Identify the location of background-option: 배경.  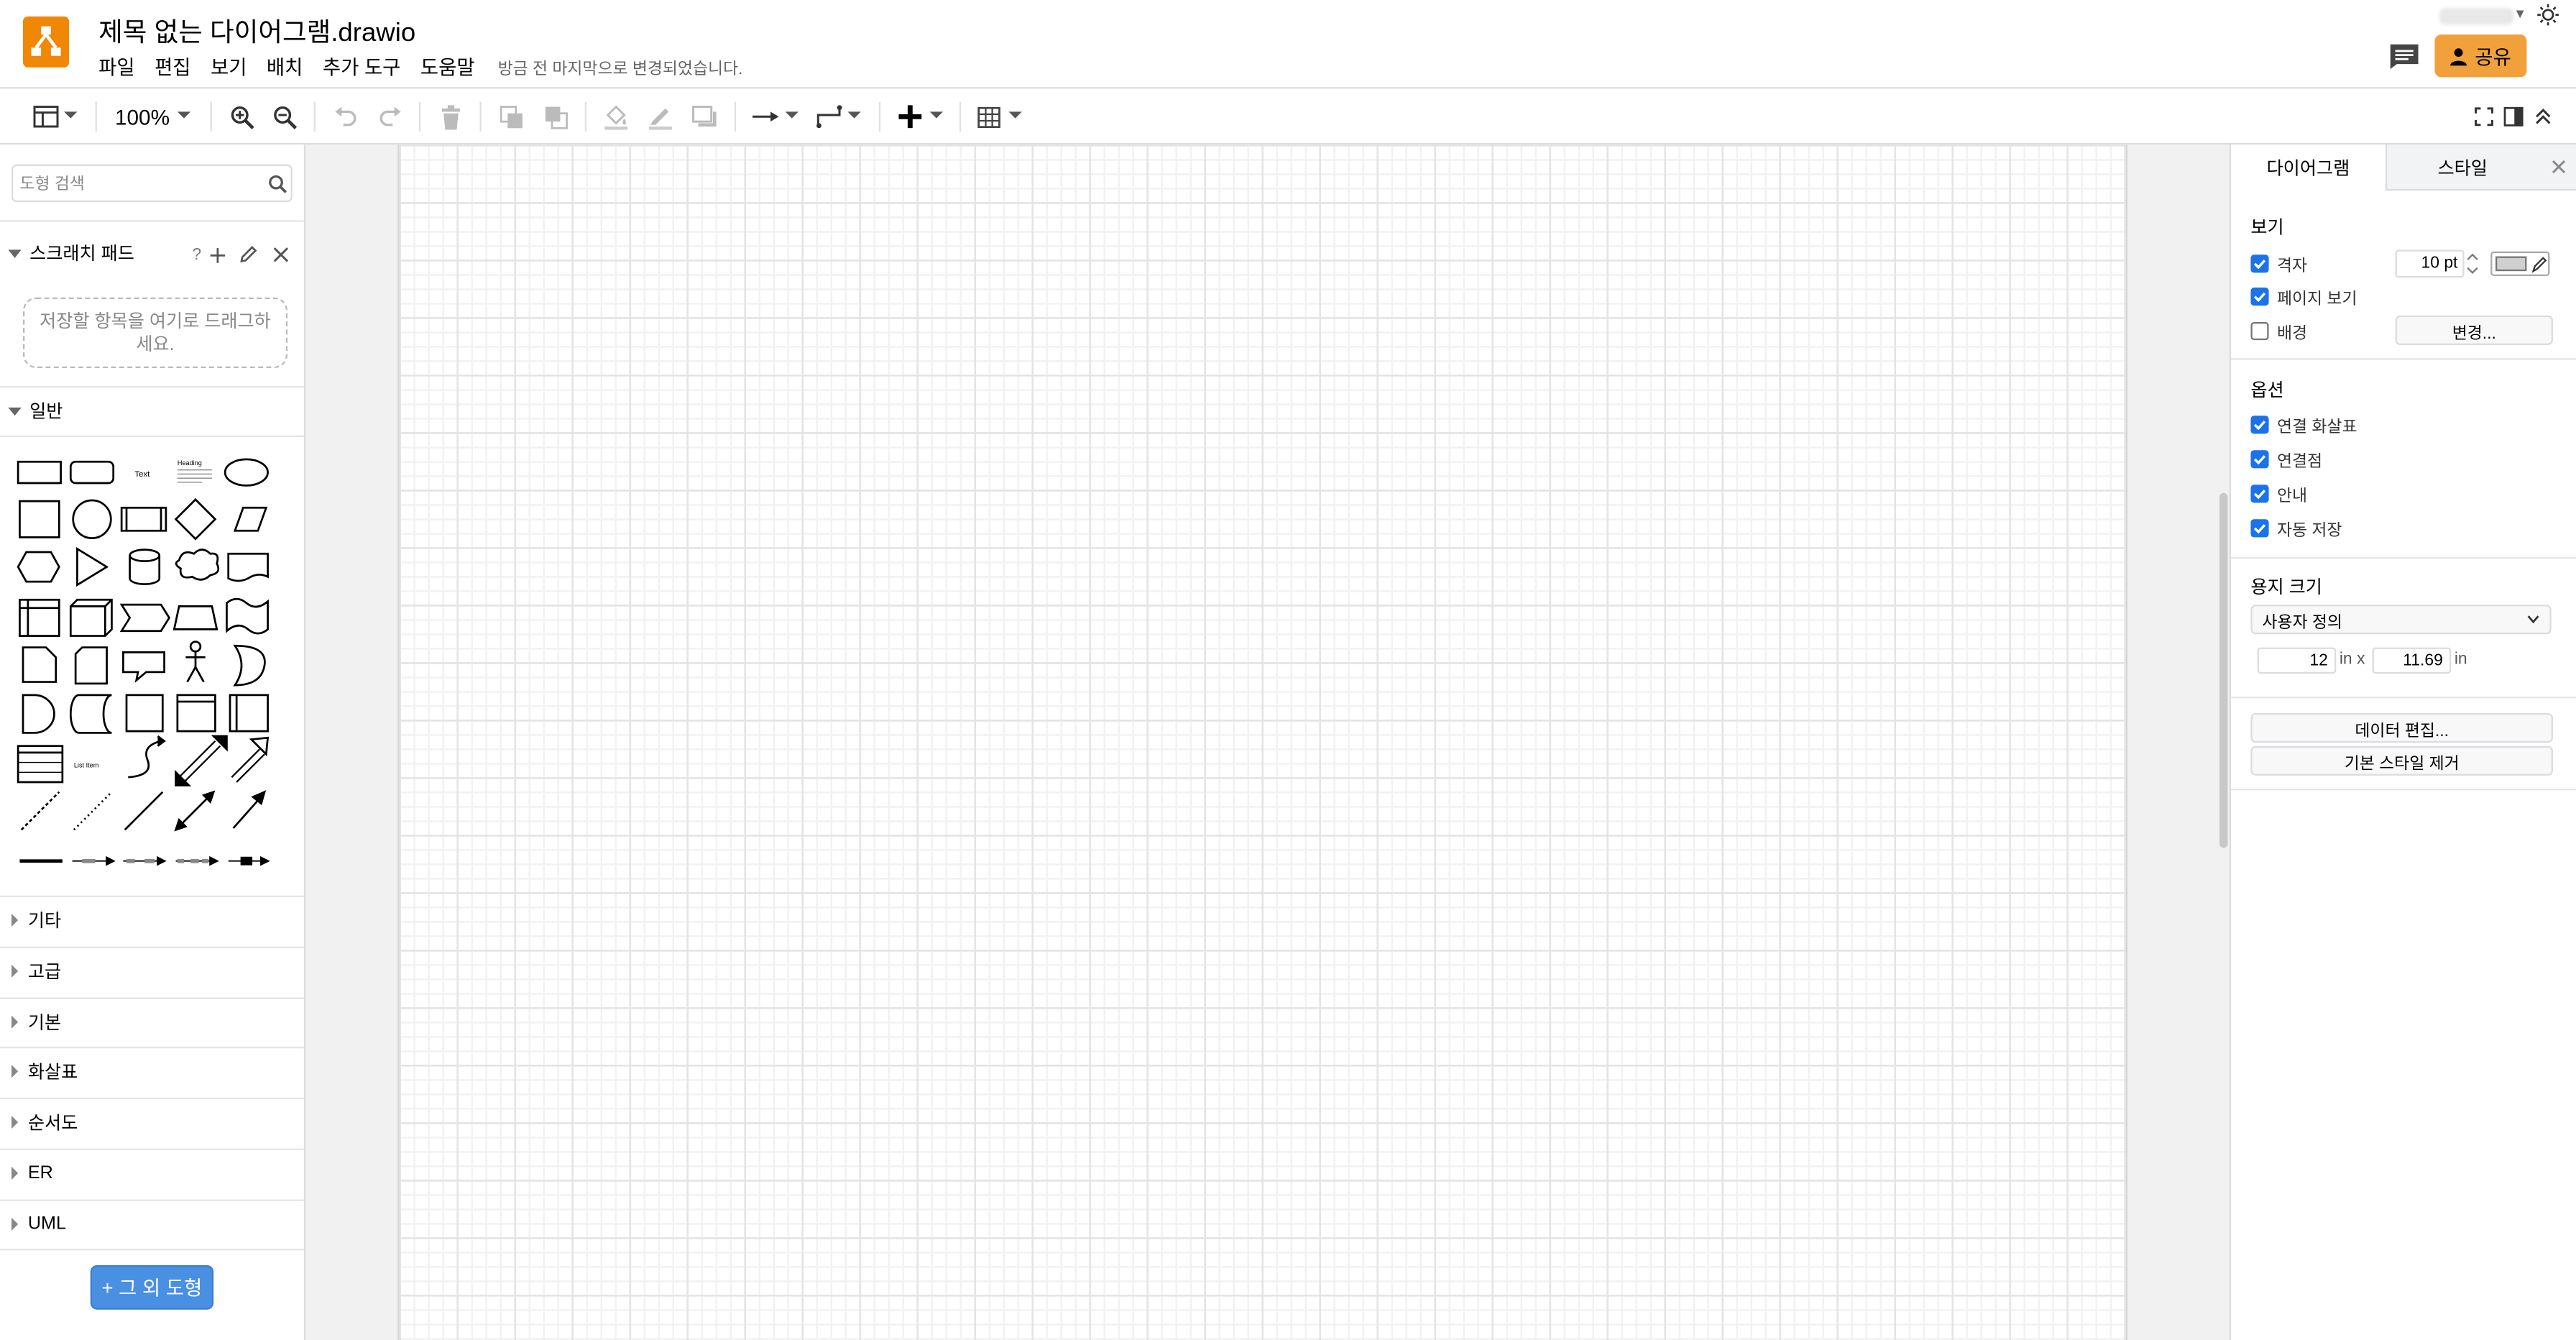
(2278, 330).